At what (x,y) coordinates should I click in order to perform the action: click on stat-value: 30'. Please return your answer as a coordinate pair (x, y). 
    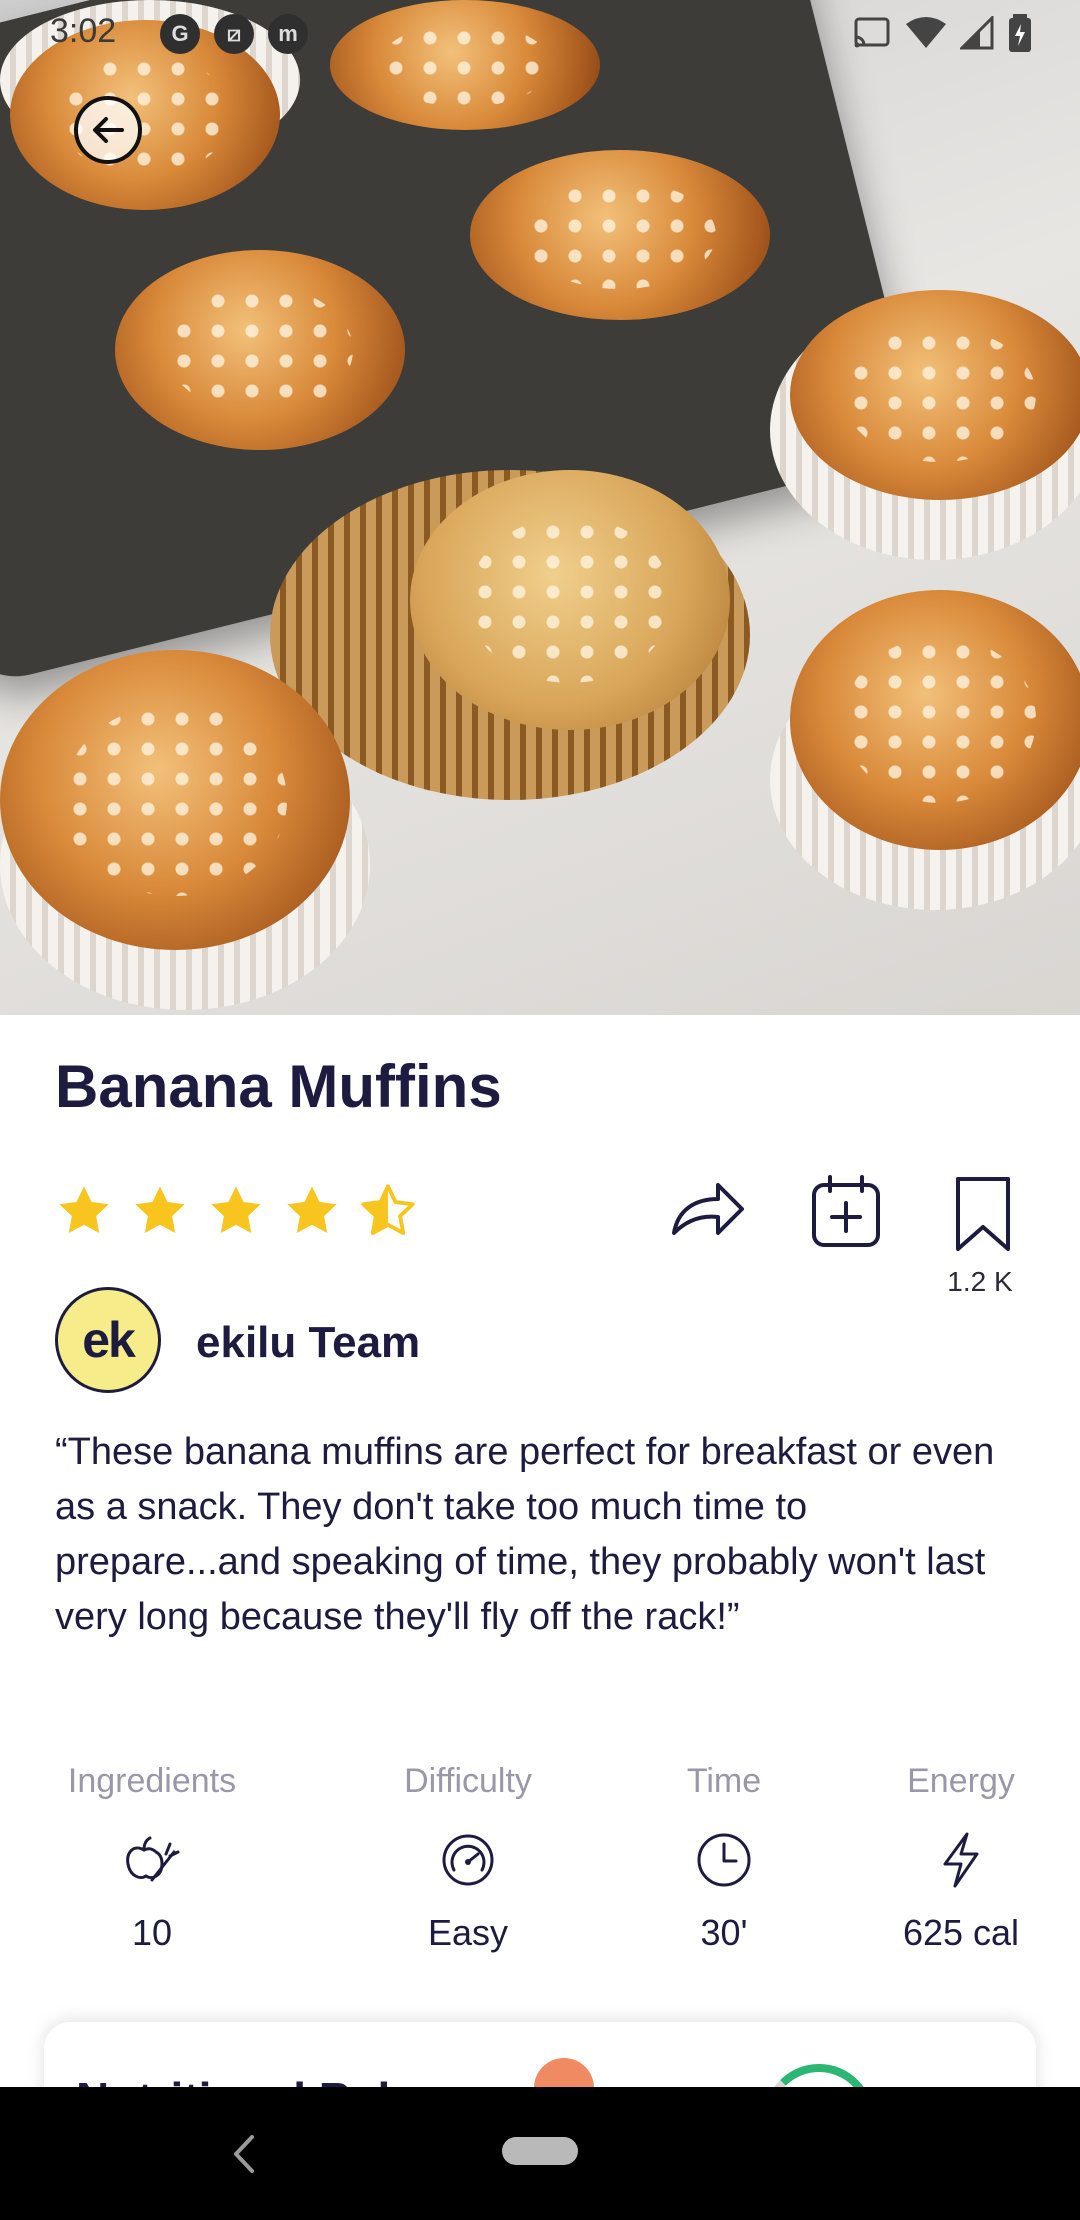
    Looking at the image, I should click on (724, 1932).